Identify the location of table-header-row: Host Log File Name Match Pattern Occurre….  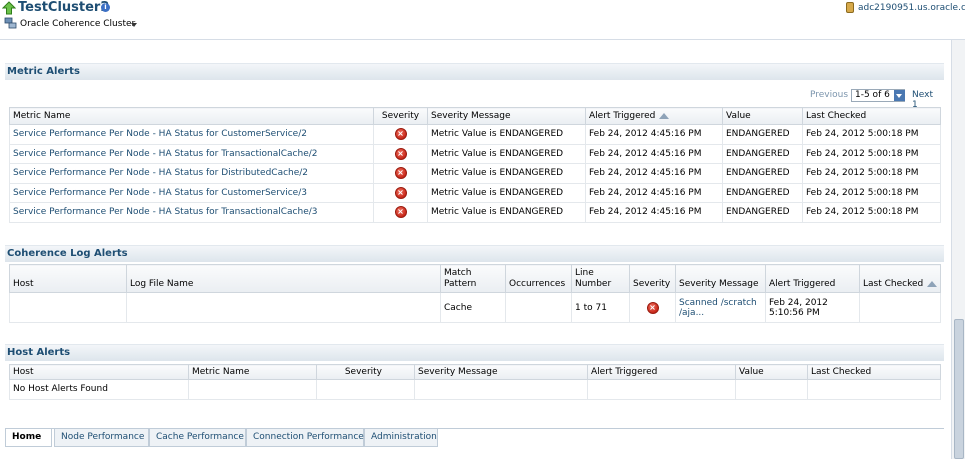
(475, 278).